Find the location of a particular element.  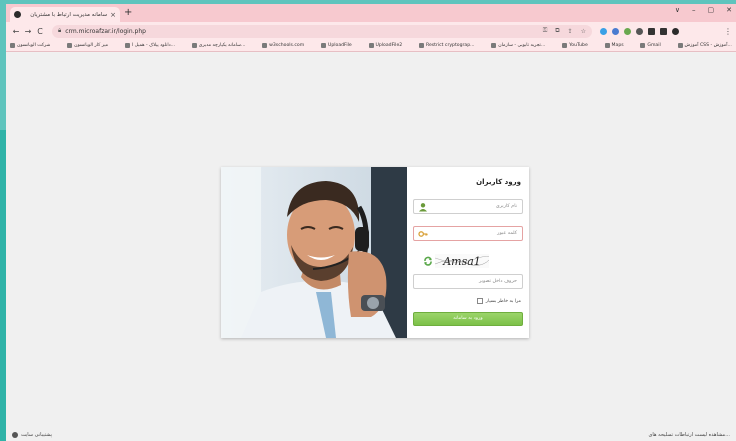

bookmark-item: w3schools.com is located at coordinates (283, 45).